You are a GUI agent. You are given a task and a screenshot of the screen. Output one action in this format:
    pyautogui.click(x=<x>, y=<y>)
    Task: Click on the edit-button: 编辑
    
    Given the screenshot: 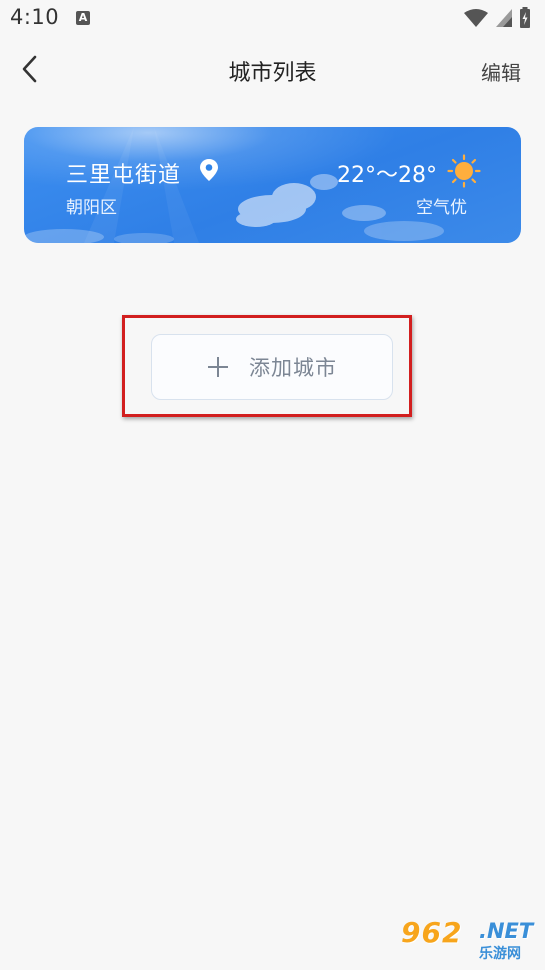 What is the action you would take?
    pyautogui.click(x=501, y=71)
    